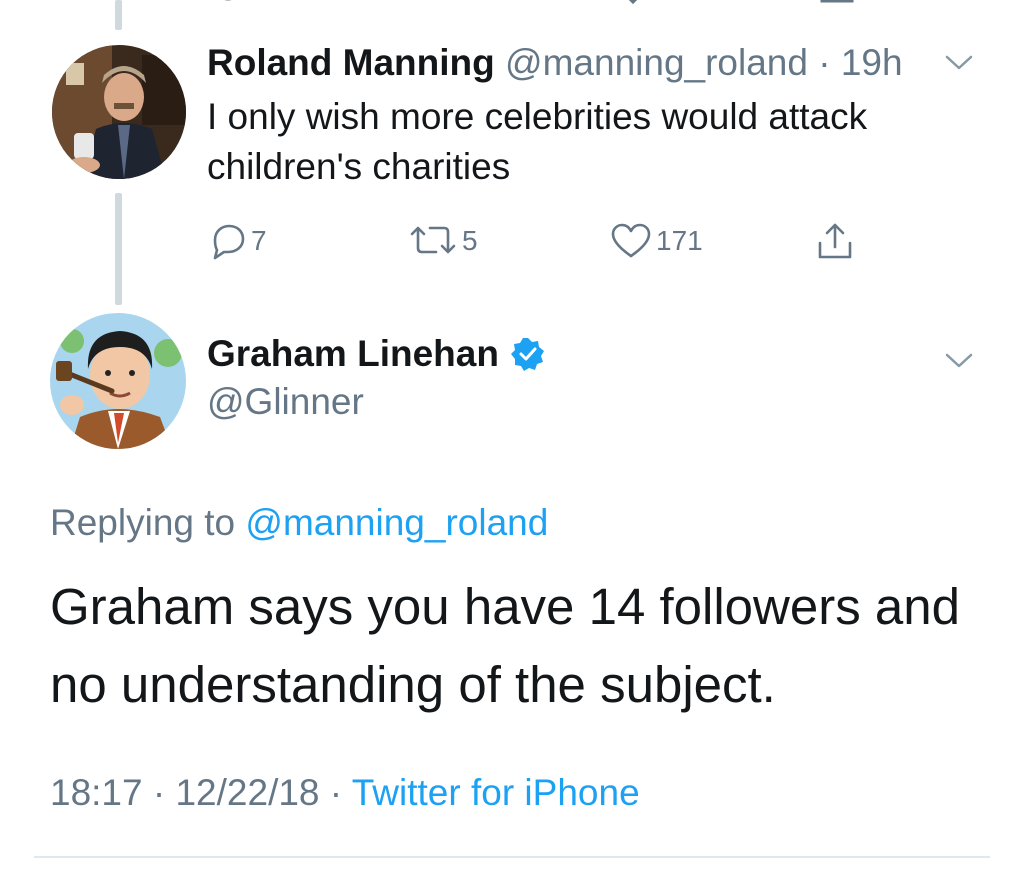 The width and height of the screenshot is (1024, 876). Describe the element at coordinates (433, 240) in the screenshot. I see `retweet-icon` at that location.